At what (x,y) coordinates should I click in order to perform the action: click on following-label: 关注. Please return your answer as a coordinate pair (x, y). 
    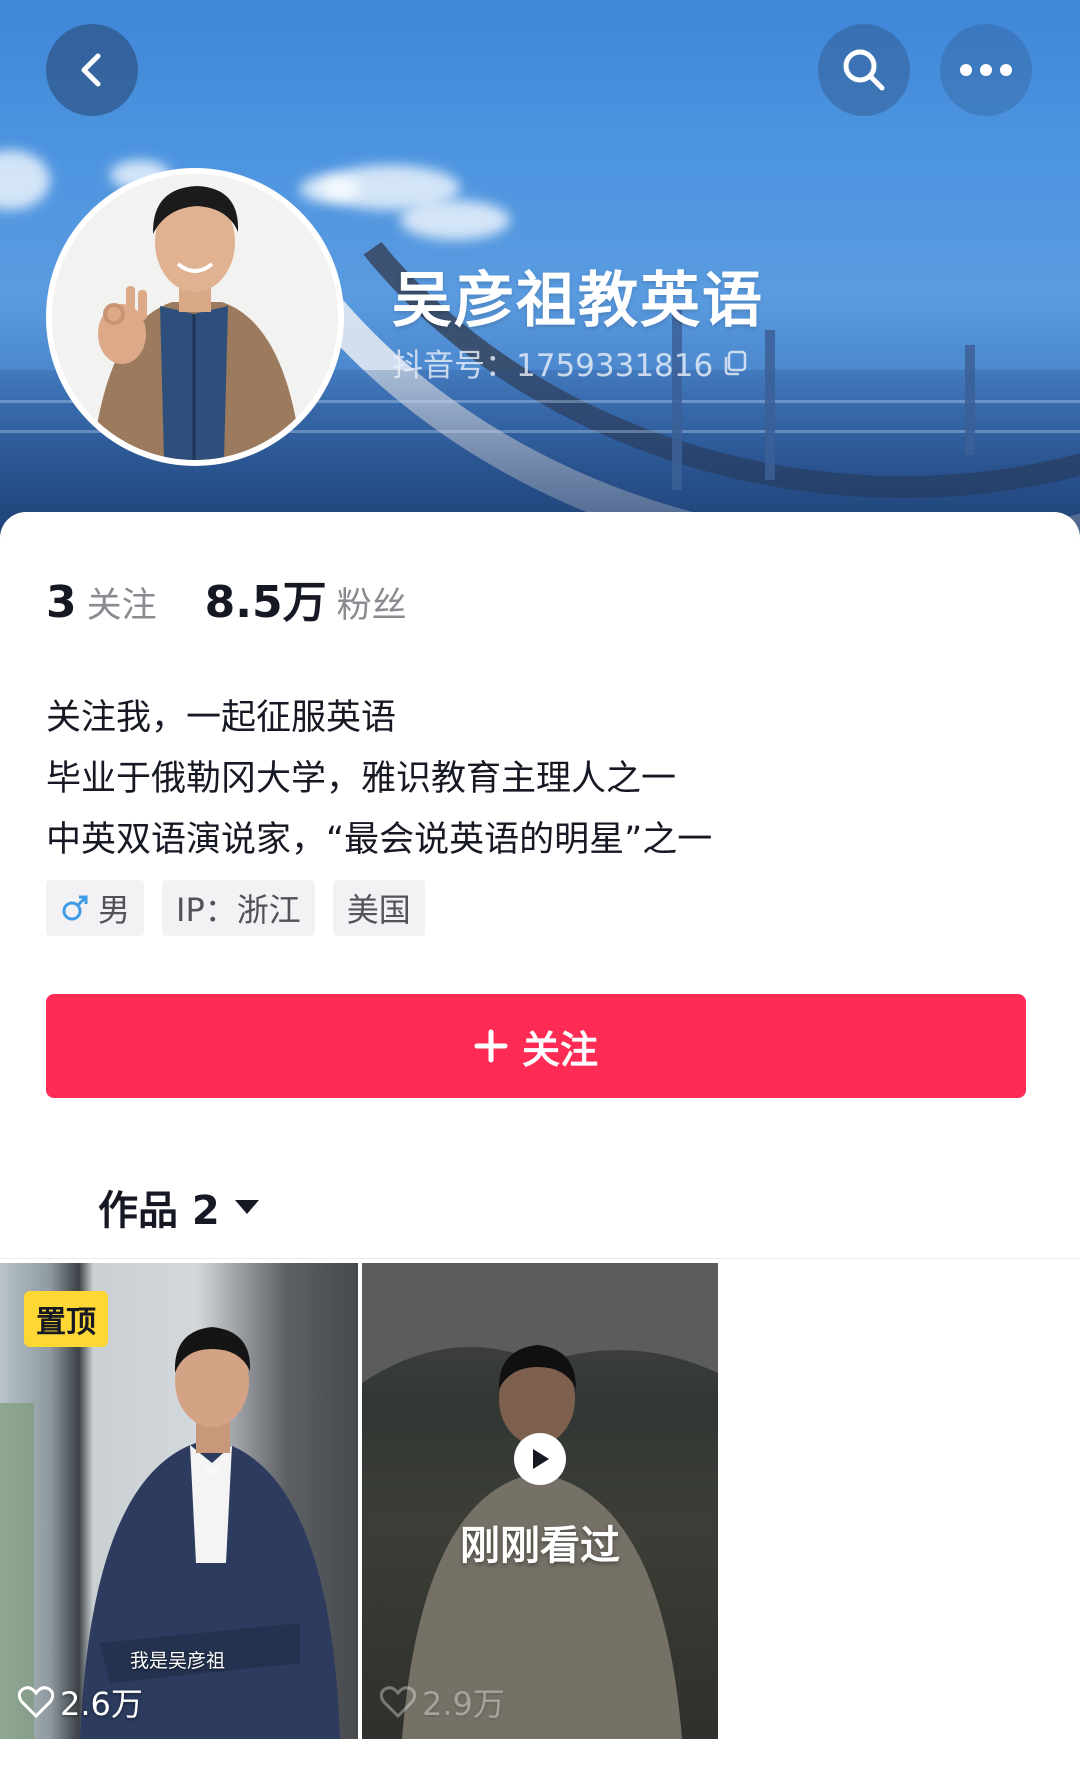
    Looking at the image, I should click on (122, 602).